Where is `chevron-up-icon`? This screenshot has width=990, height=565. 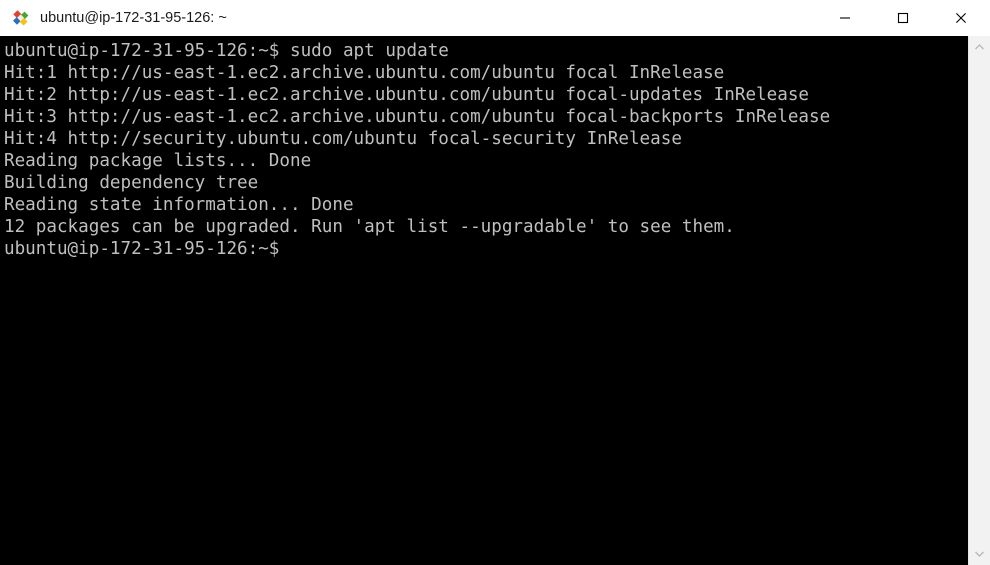 chevron-up-icon is located at coordinates (979, 47).